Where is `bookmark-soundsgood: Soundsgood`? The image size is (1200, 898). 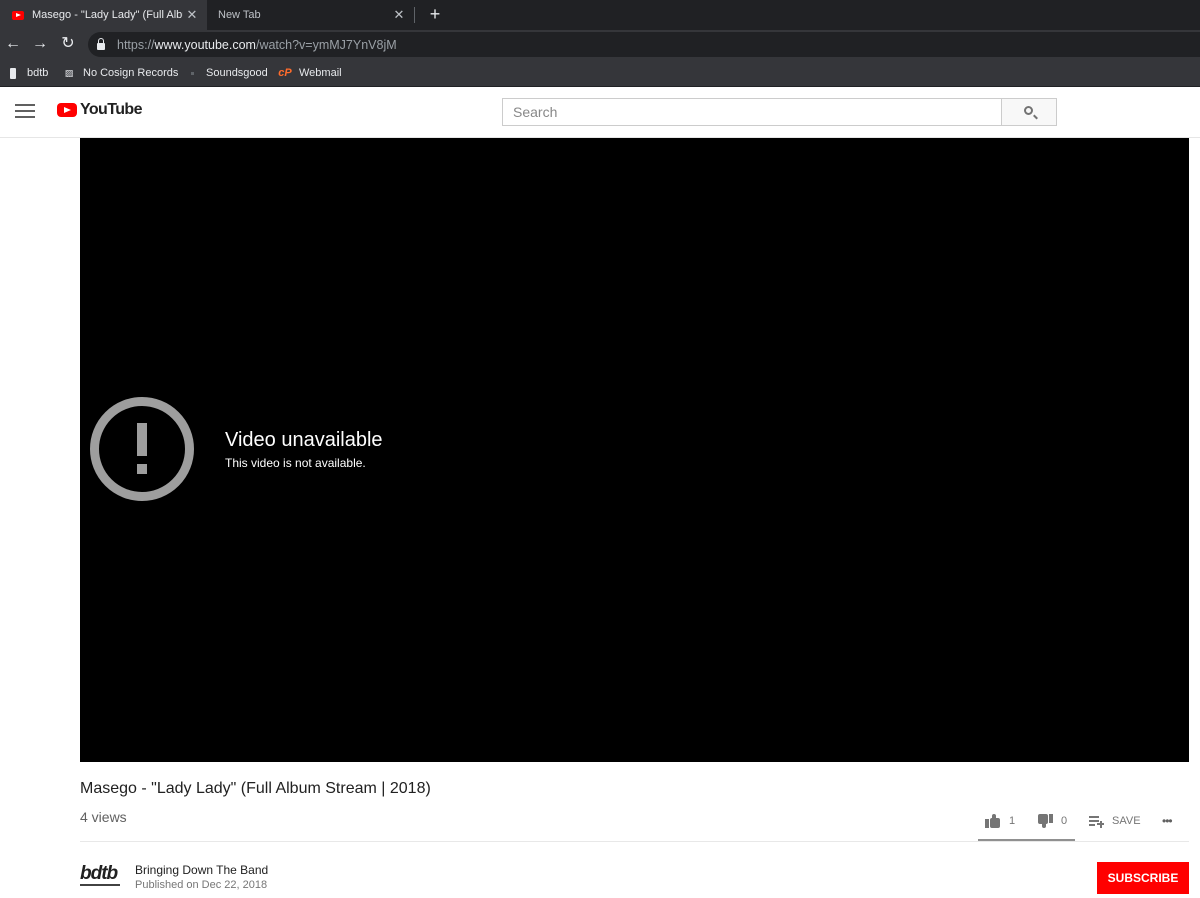 bookmark-soundsgood: Soundsgood is located at coordinates (227, 73).